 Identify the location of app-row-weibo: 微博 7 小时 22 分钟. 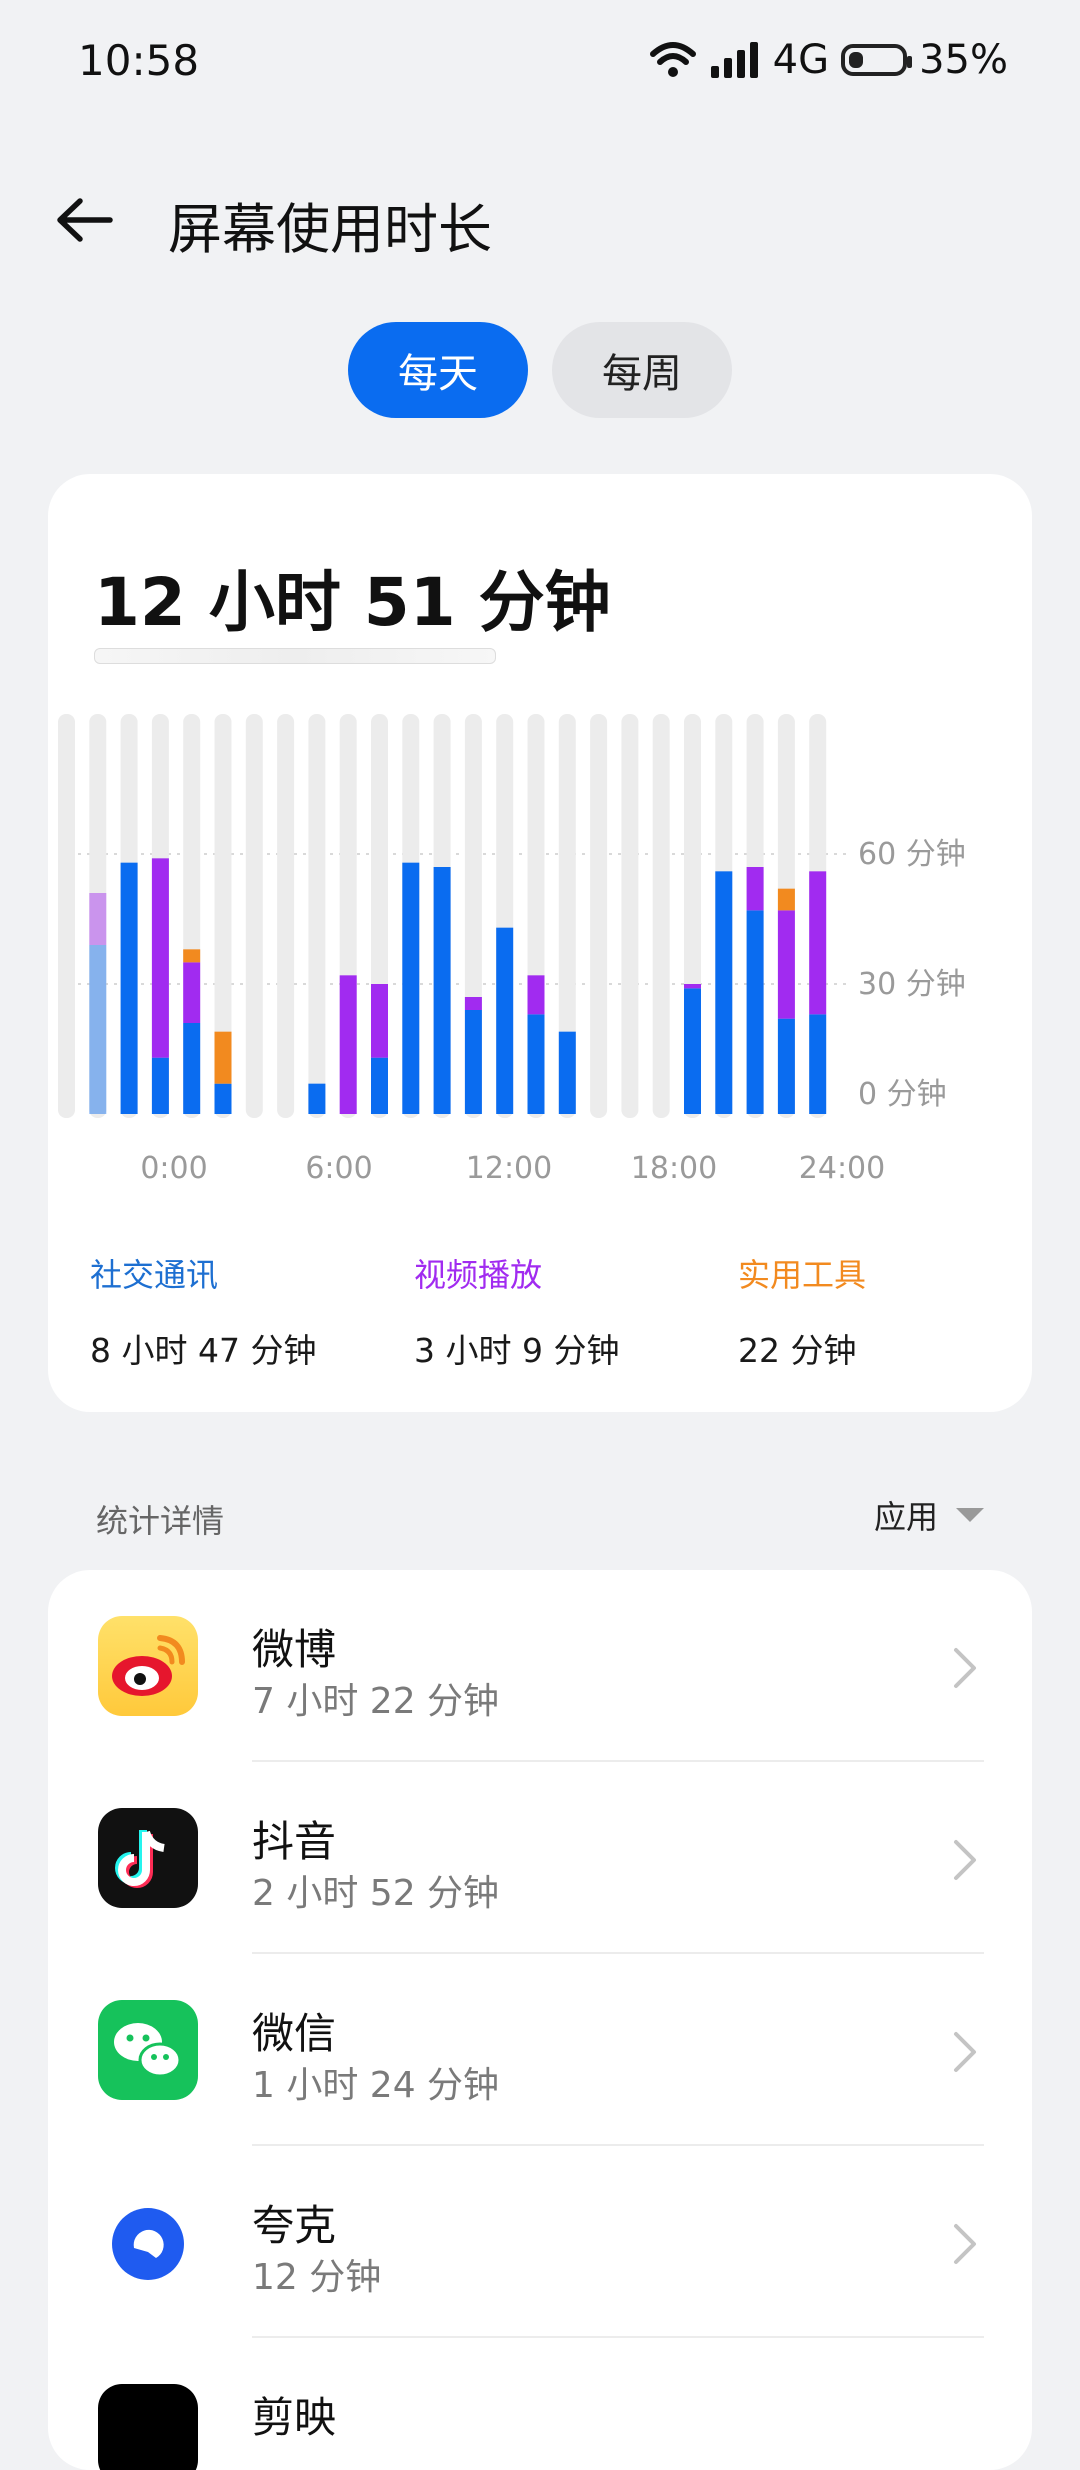
(540, 1666).